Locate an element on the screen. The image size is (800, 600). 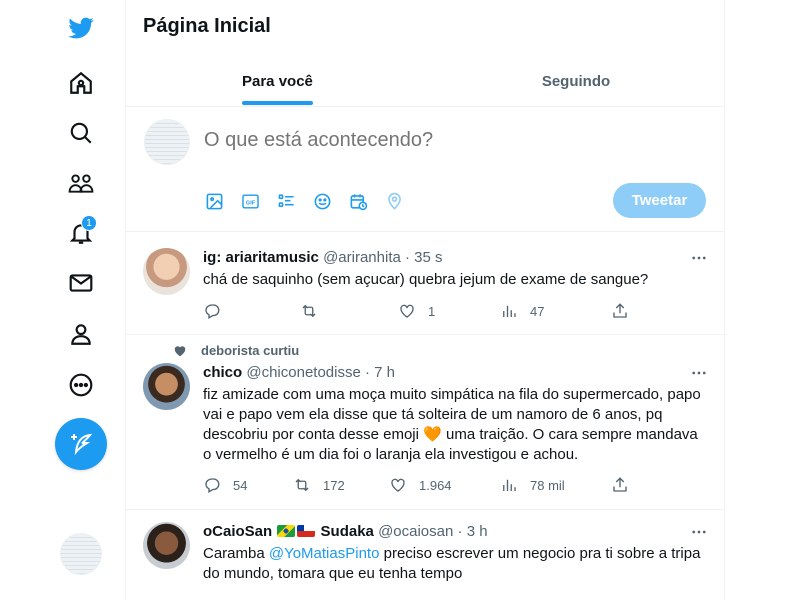
like-button: 1.964 is located at coordinates (420, 485).